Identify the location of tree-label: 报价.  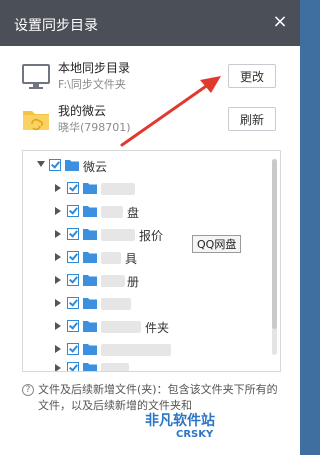
(151, 236).